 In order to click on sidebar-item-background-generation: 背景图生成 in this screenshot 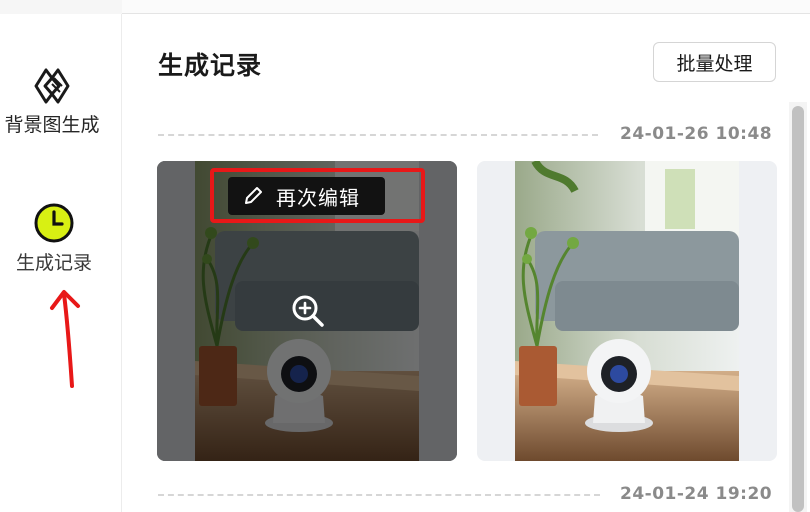, I will do `click(61, 101)`.